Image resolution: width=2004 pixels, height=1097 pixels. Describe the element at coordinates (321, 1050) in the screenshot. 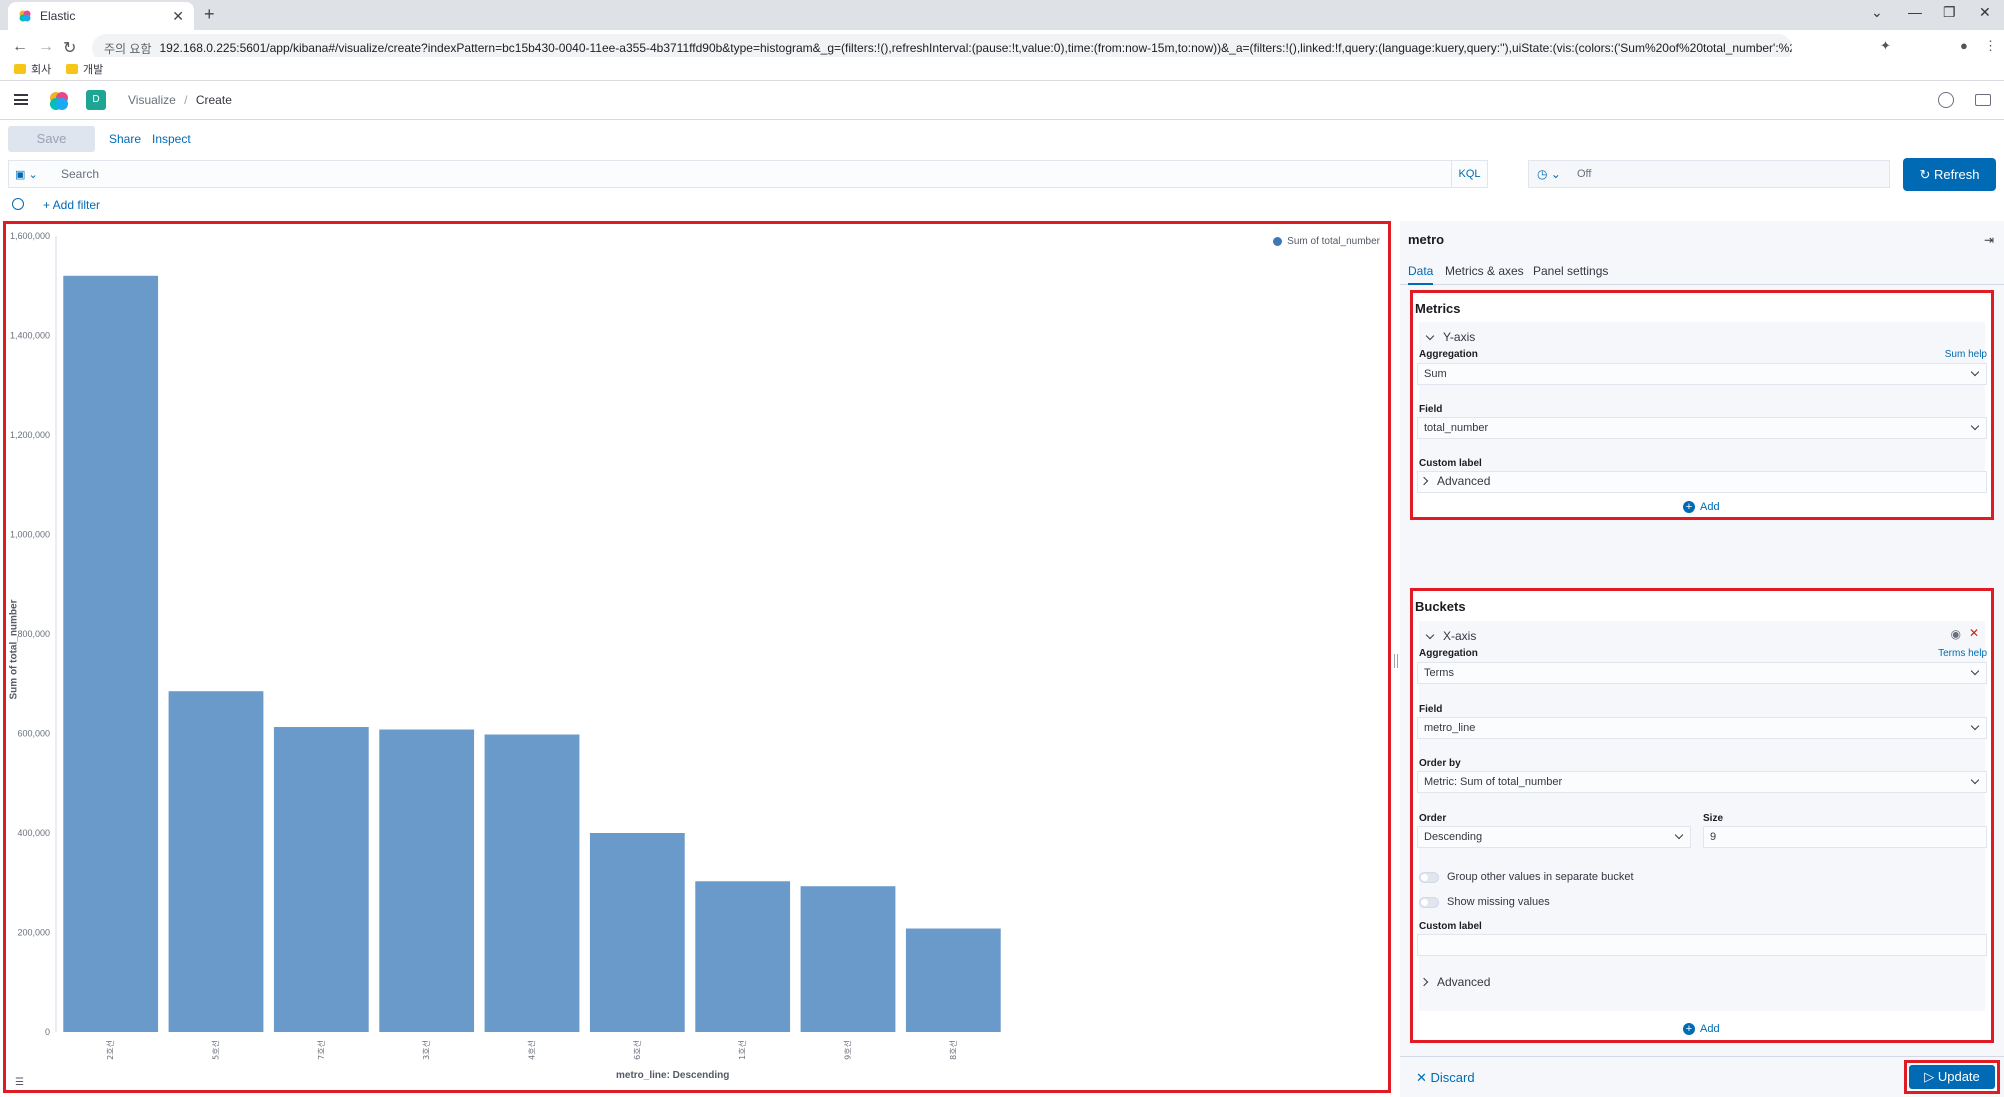

I see `x-tick-label: 7호선` at that location.